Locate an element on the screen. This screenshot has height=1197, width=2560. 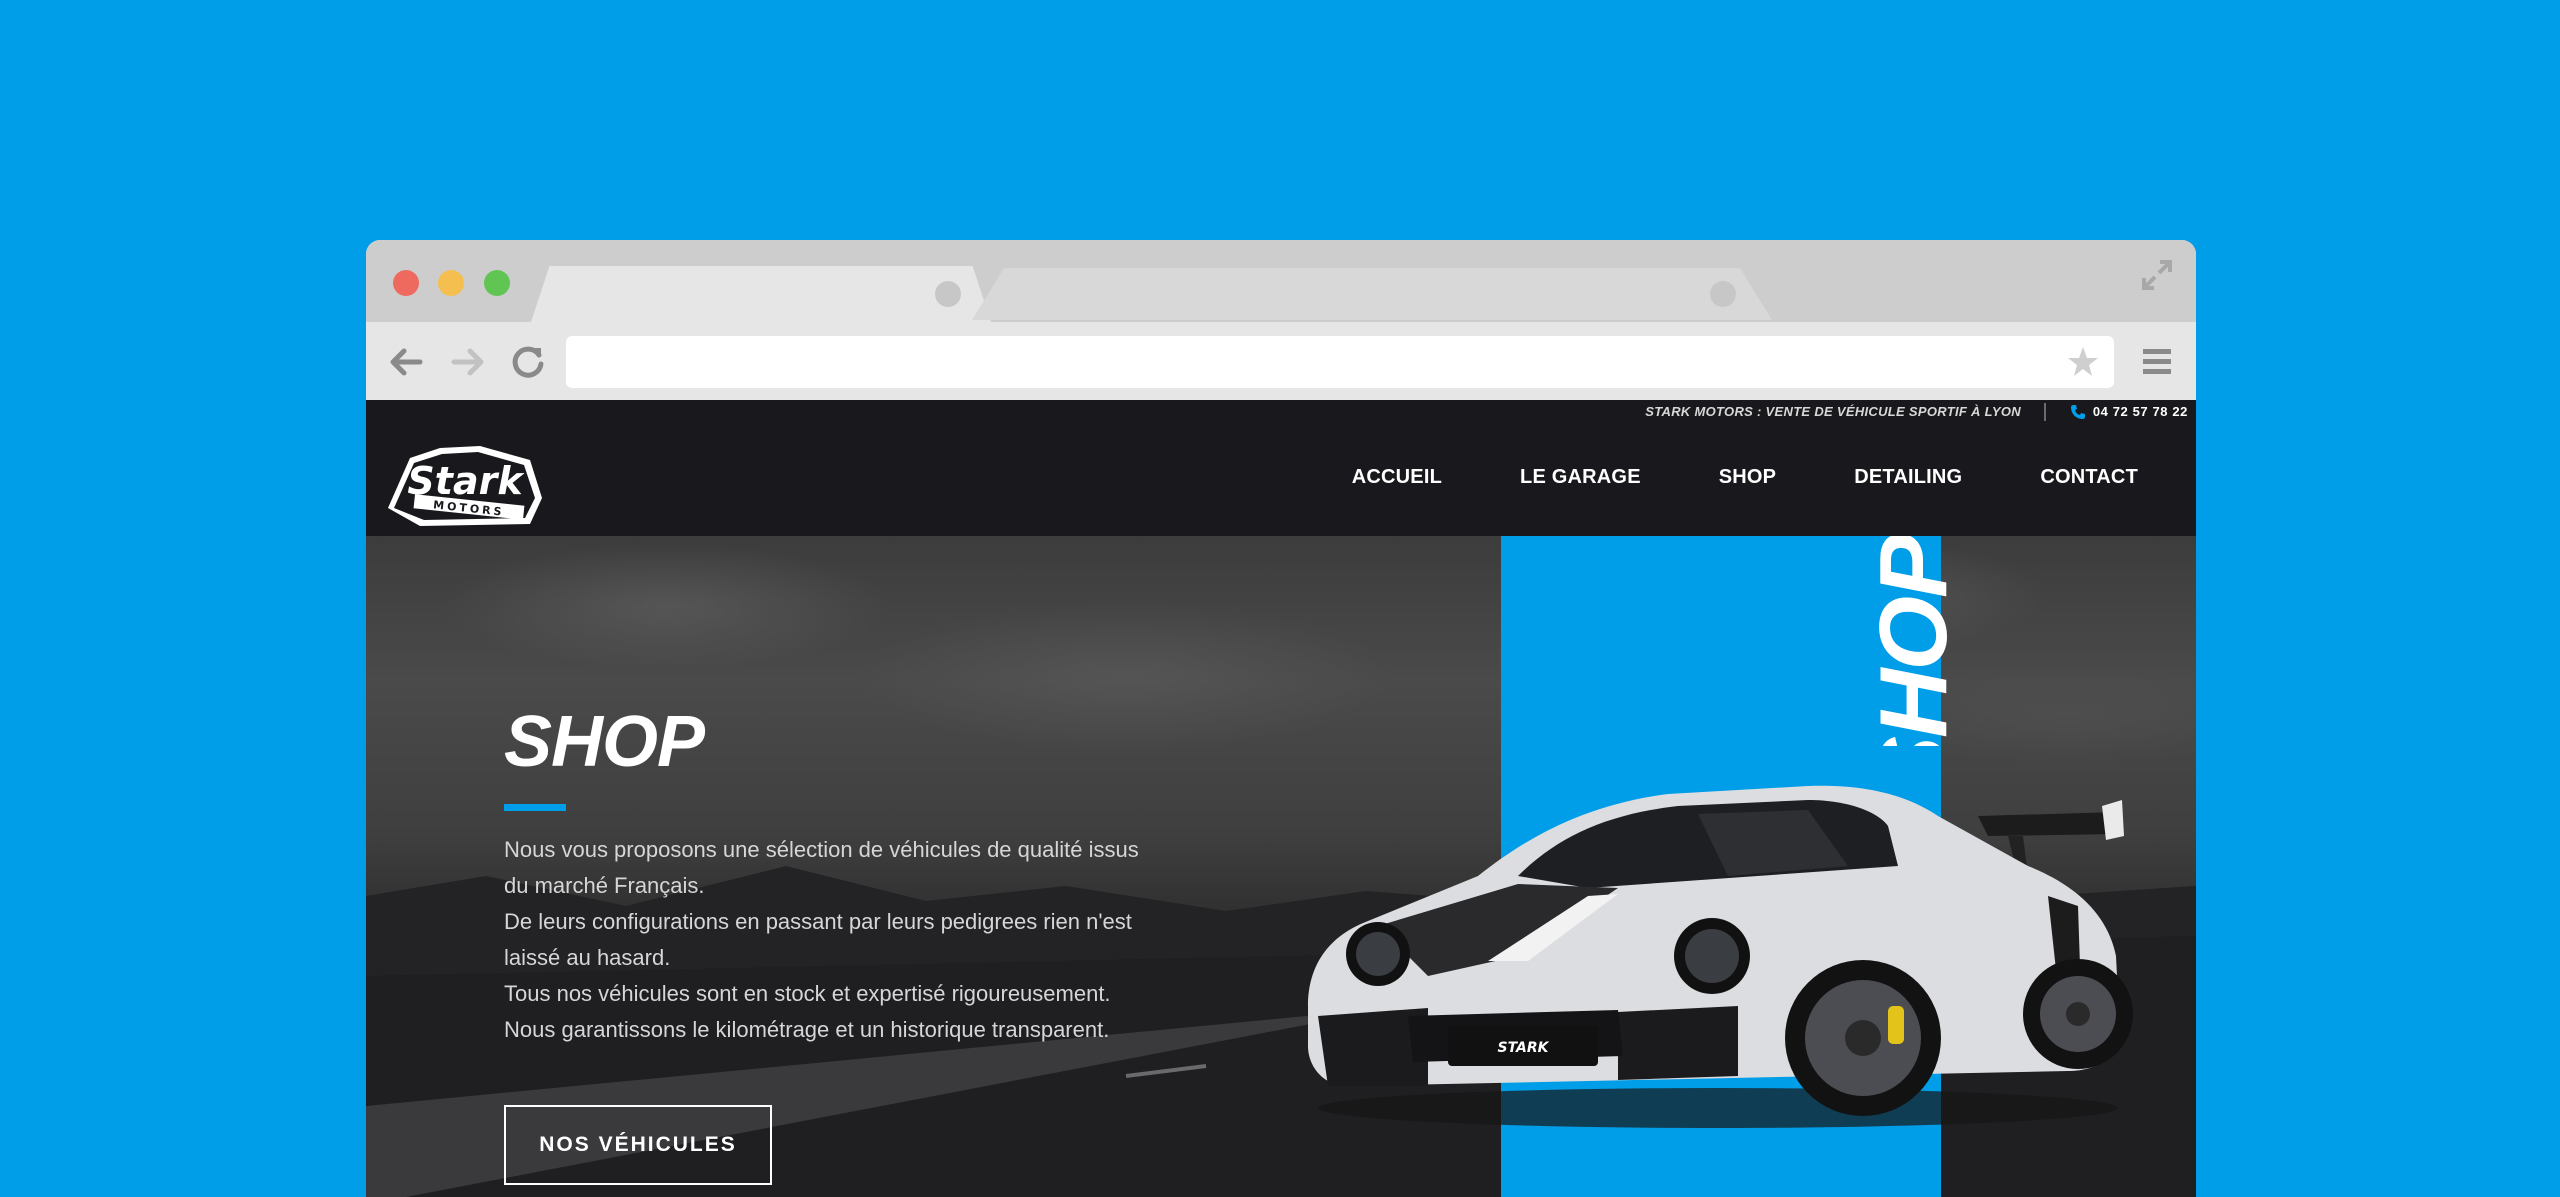
browser-toolbar is located at coordinates (1281, 361).